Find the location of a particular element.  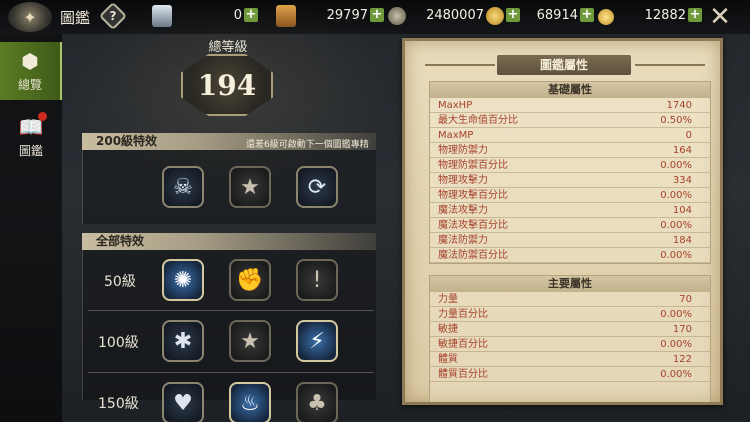

total-level-badge: 194 is located at coordinates (227, 85).